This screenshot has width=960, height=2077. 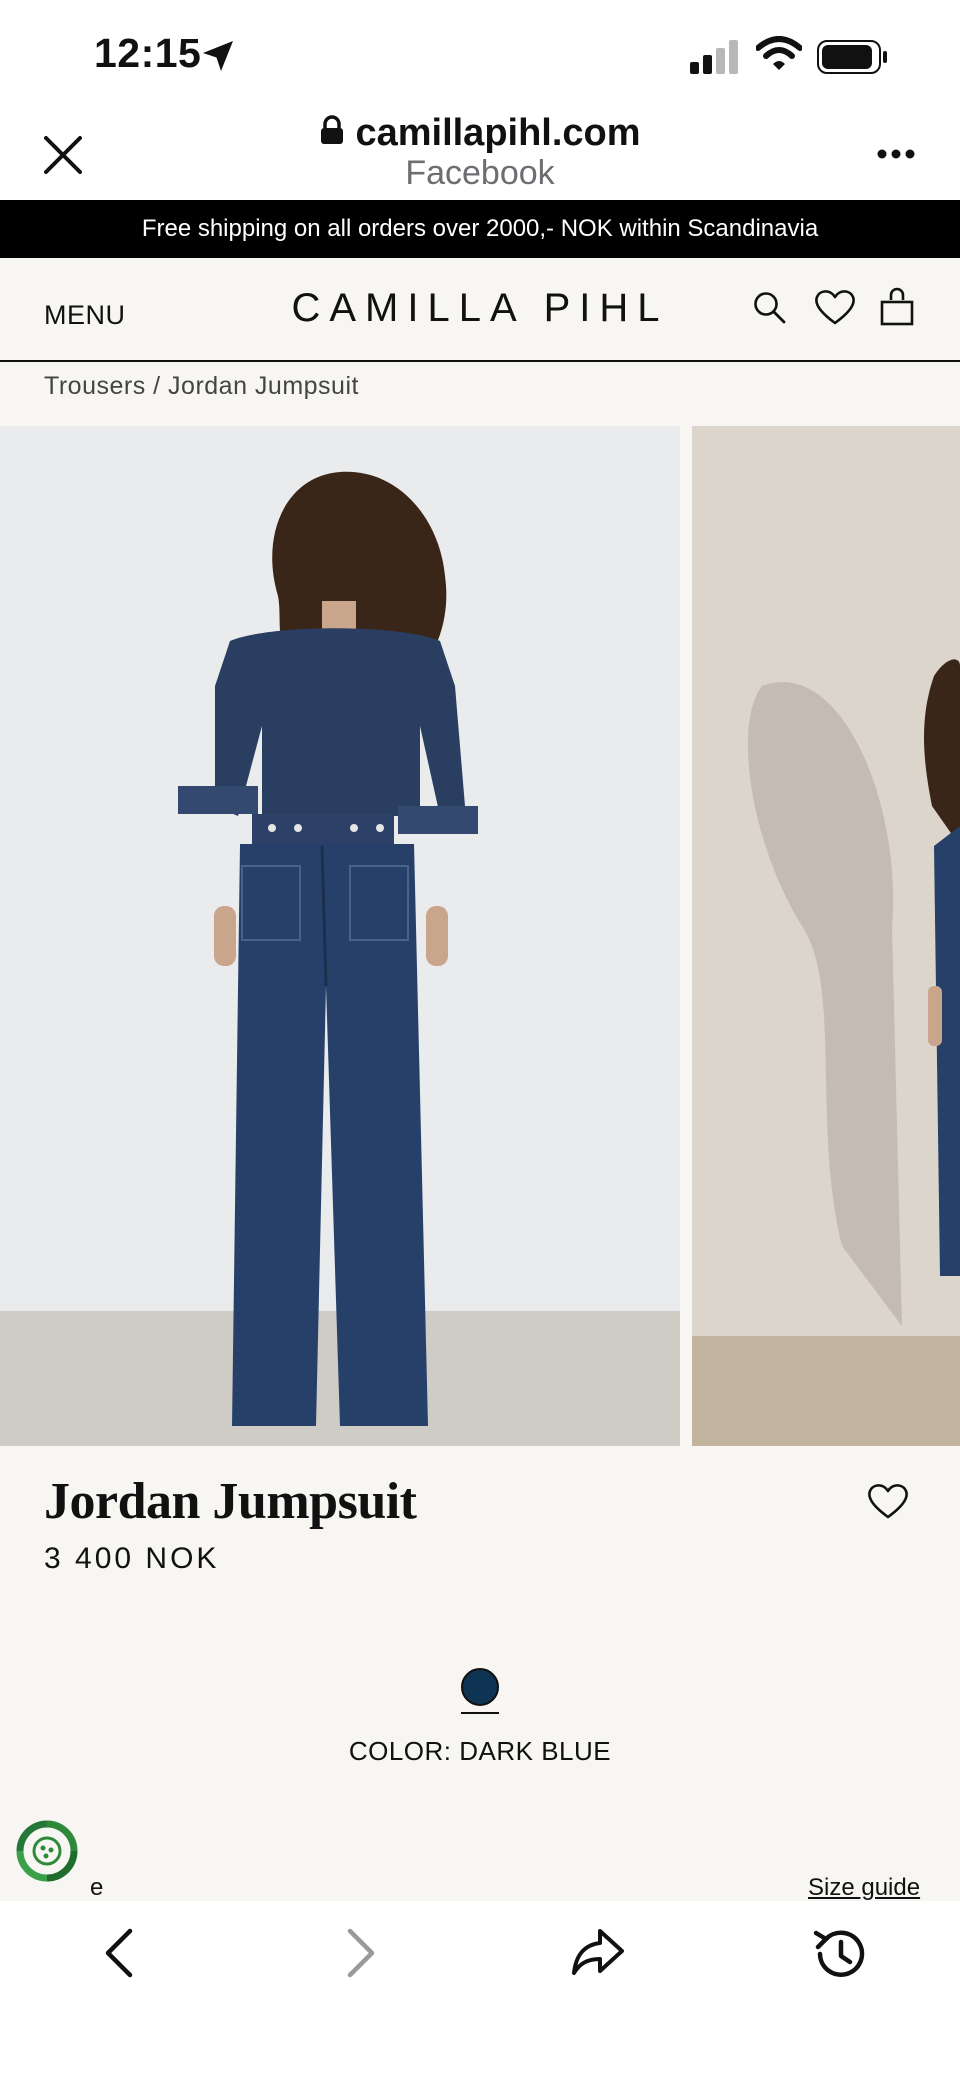 What do you see at coordinates (97, 1887) in the screenshot?
I see `size-label-partial: e` at bounding box center [97, 1887].